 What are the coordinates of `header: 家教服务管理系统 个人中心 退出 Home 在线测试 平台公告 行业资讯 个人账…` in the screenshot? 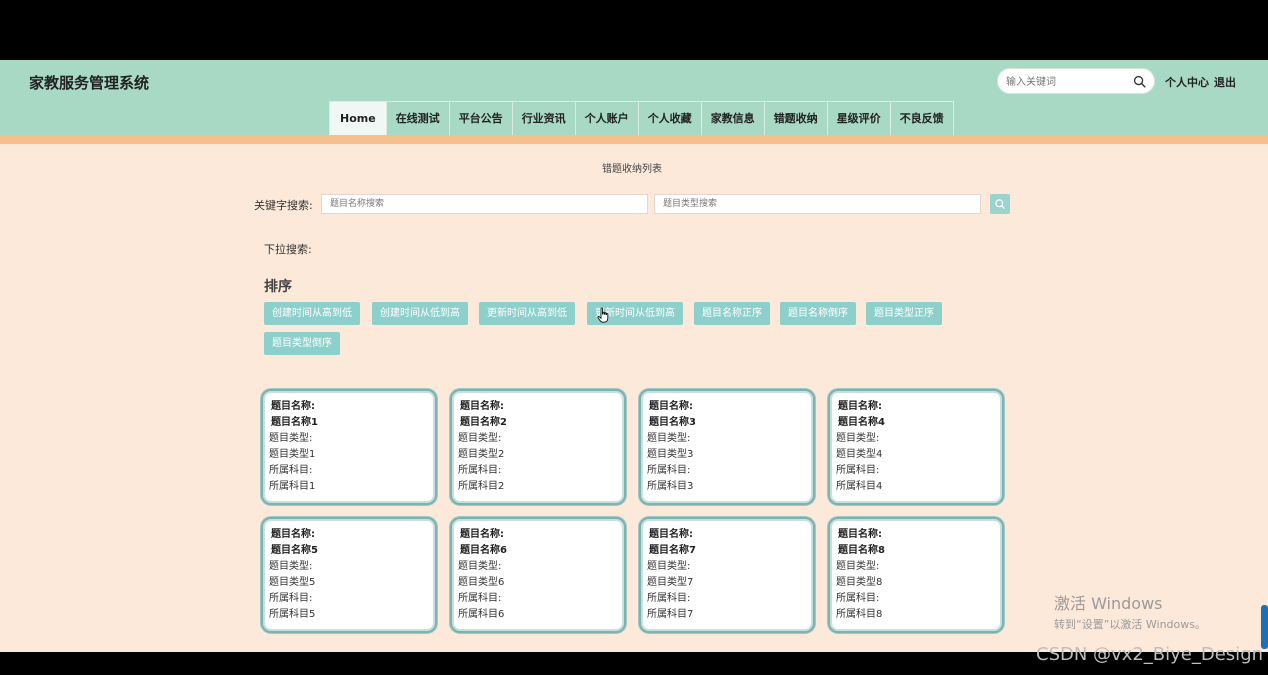 It's located at (634, 97).